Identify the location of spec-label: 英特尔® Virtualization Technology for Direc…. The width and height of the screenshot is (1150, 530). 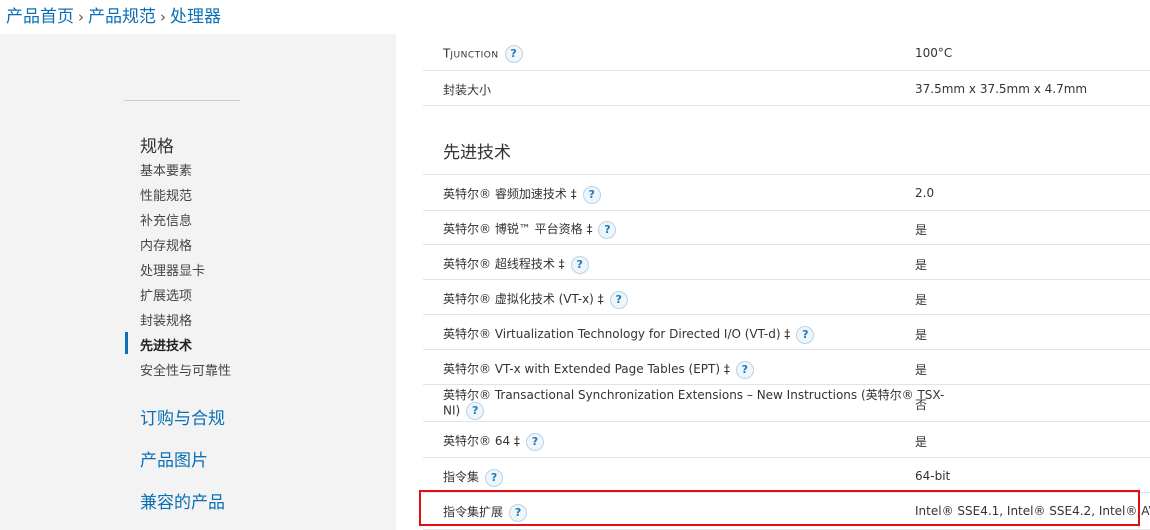
(629, 334).